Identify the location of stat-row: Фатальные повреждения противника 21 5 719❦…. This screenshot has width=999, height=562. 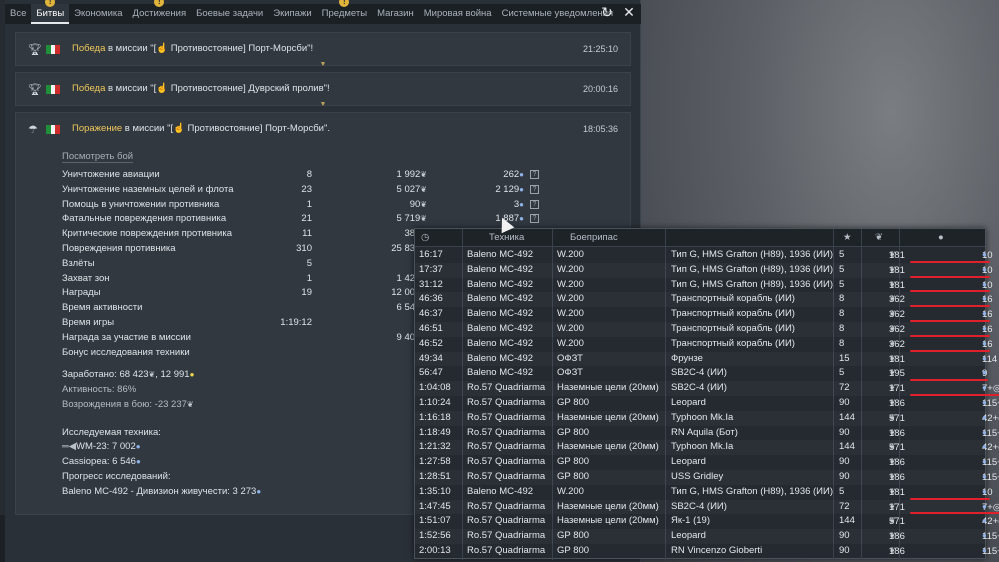
(332, 220).